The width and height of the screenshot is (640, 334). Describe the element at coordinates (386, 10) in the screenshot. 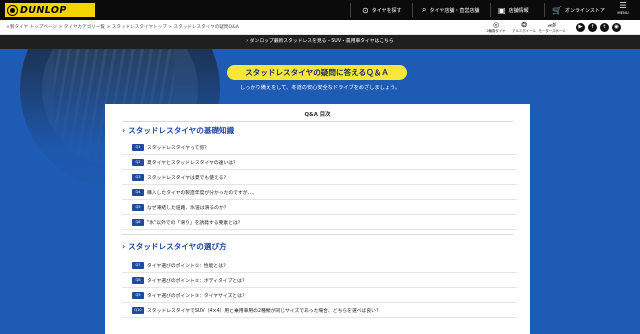

I see `nav-tire-search-label: タイヤを探す` at that location.